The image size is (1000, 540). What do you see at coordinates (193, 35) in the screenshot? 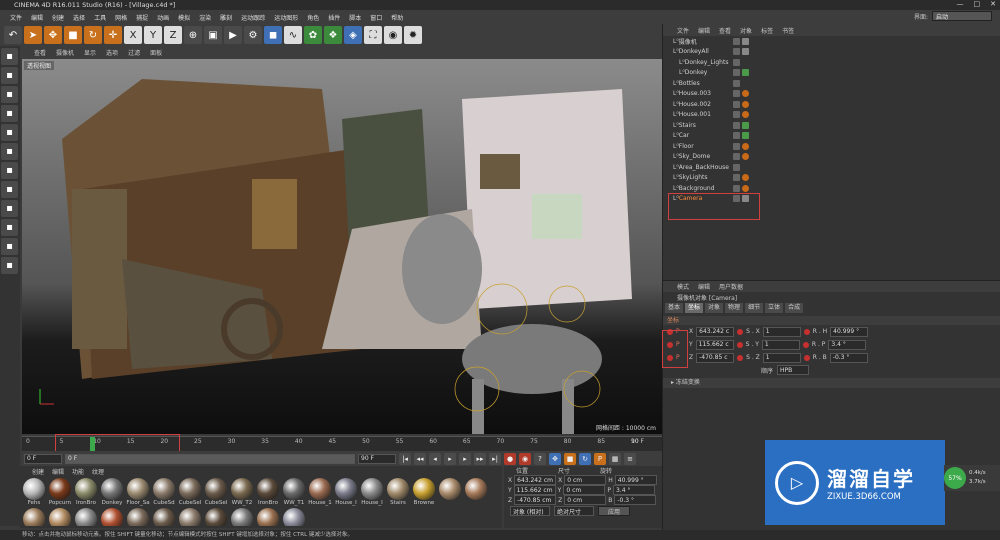
I see `coord-icon: ⊕` at bounding box center [193, 35].